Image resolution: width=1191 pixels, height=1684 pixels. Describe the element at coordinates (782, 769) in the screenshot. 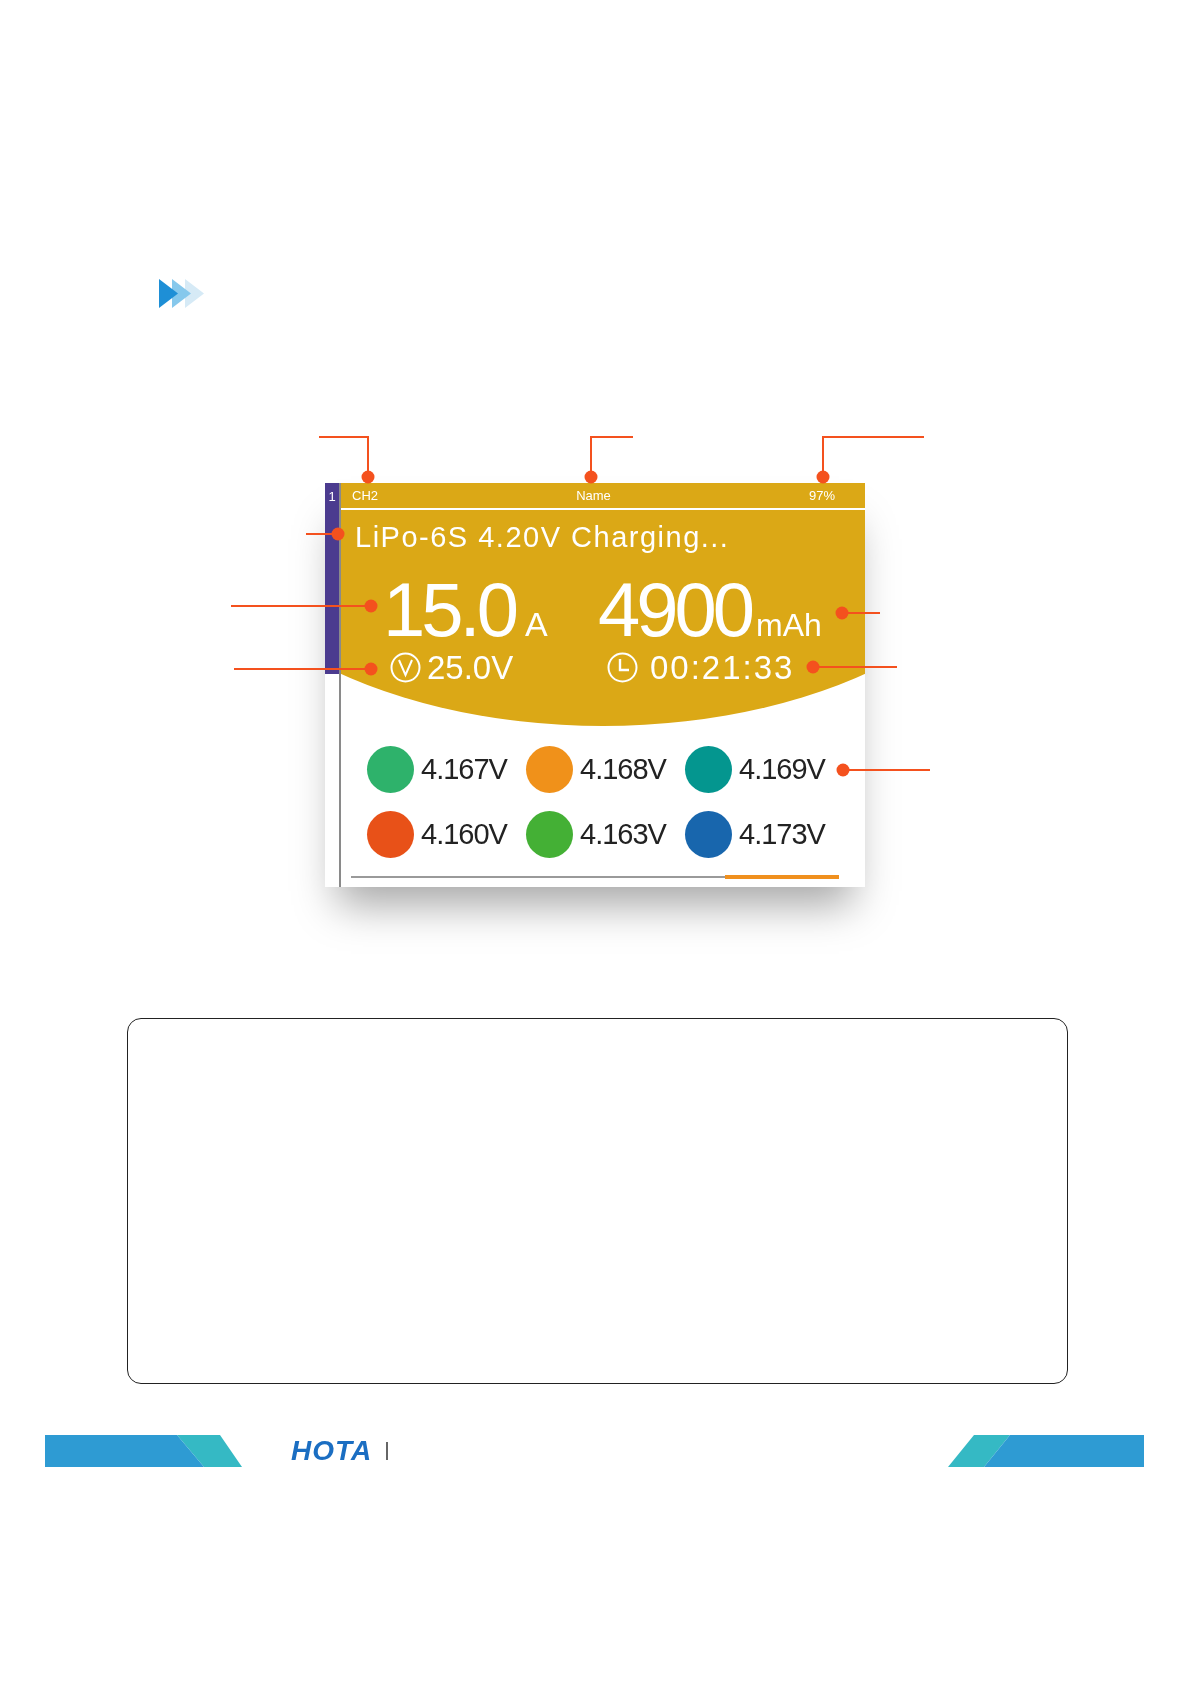

I see `cell-voltage: 4.169V` at that location.